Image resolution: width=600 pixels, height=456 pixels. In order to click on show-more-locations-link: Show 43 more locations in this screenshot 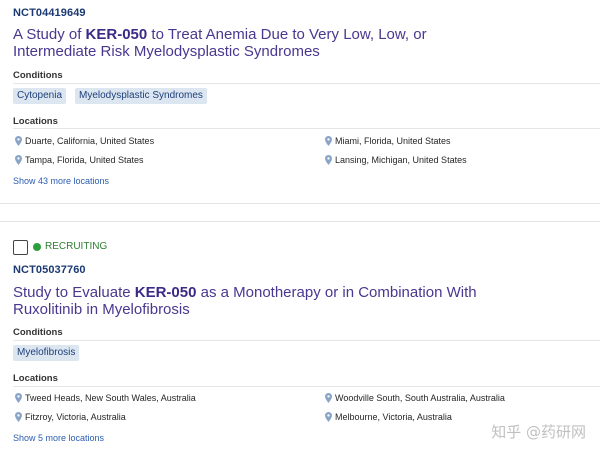, I will do `click(61, 181)`.